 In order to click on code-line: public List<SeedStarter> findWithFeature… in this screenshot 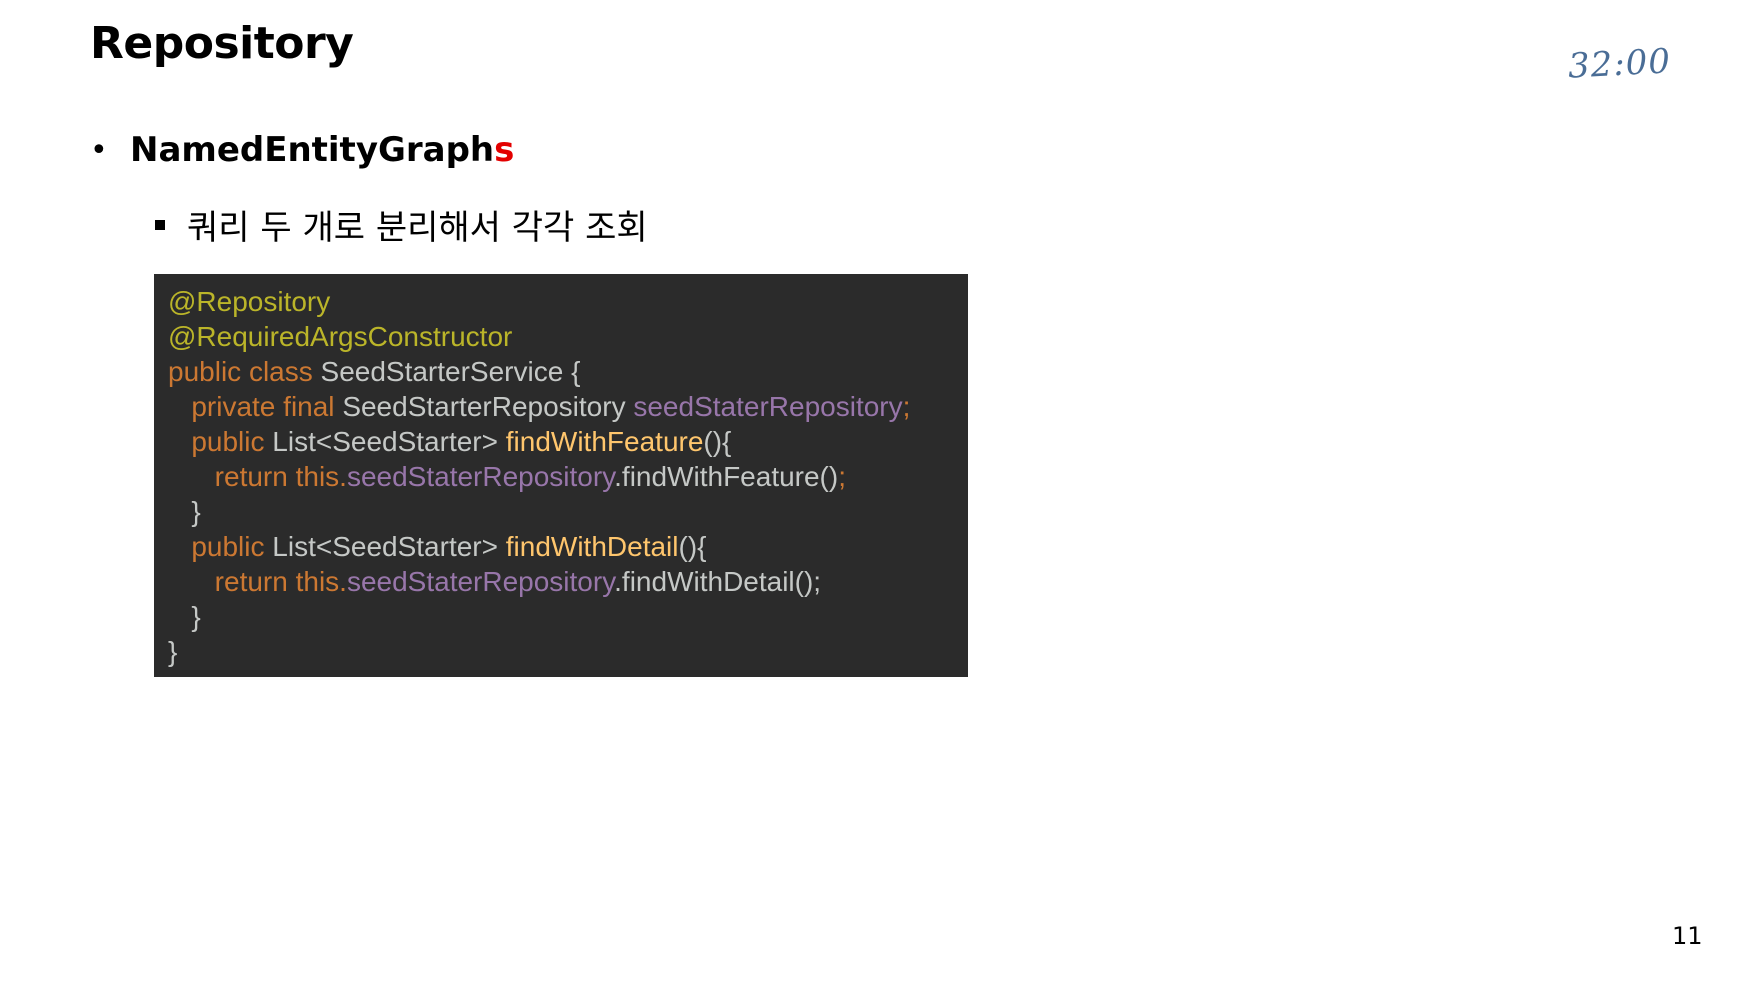, I will do `click(568, 441)`.